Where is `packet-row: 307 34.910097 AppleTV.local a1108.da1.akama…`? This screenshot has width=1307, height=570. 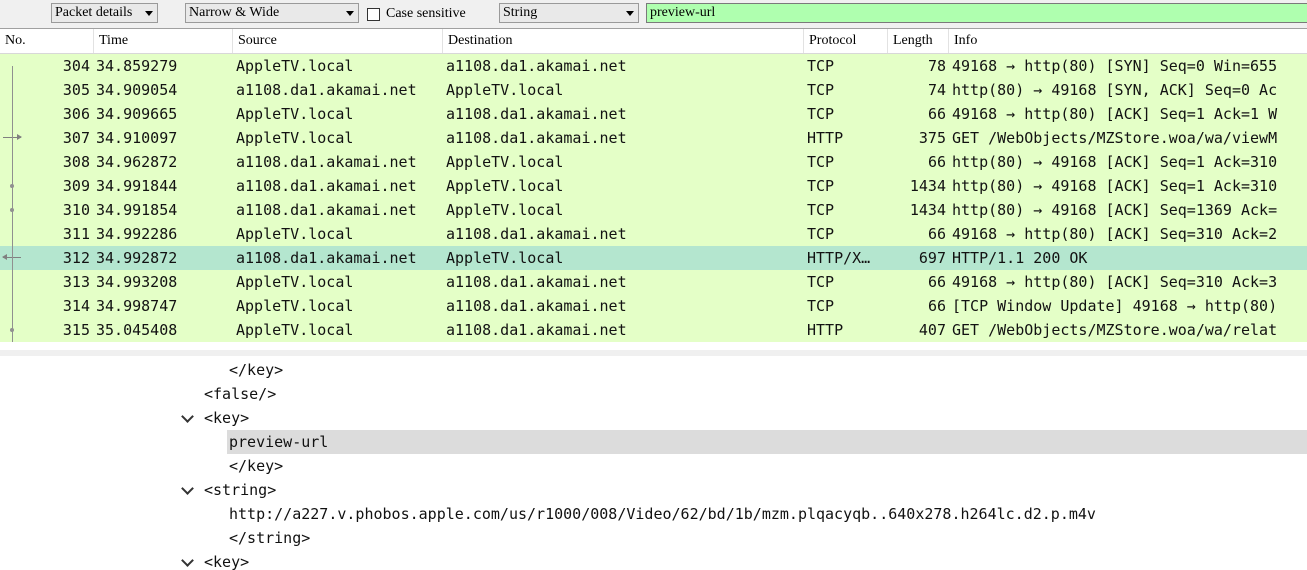
packet-row: 307 34.910097 AppleTV.local a1108.da1.akama… is located at coordinates (653, 138).